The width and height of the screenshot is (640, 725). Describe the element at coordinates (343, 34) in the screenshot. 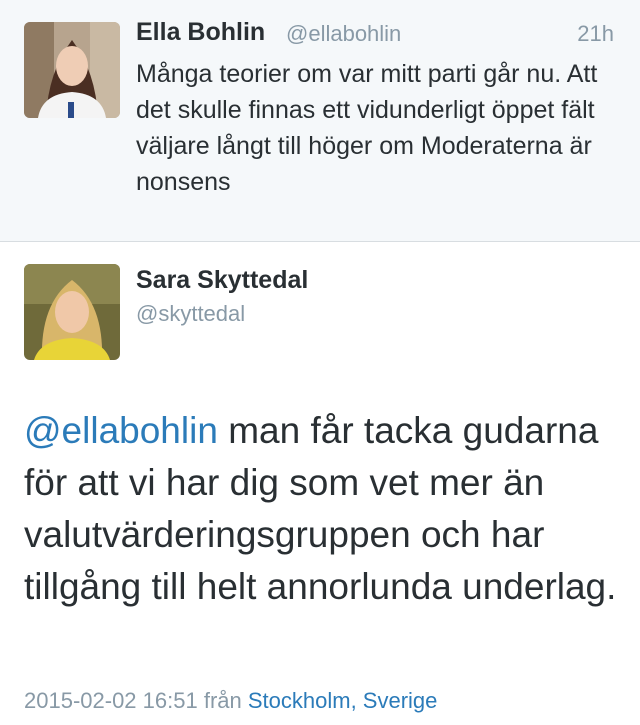

I see `author-handle: @ellabohlin` at that location.